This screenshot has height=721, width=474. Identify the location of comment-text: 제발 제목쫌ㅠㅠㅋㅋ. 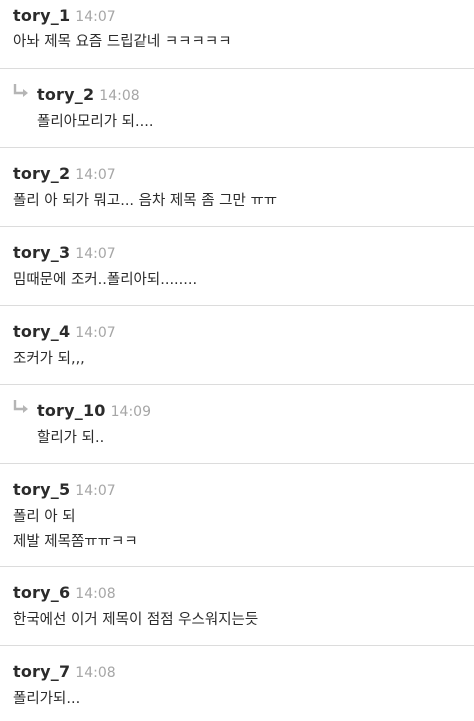
(75, 542).